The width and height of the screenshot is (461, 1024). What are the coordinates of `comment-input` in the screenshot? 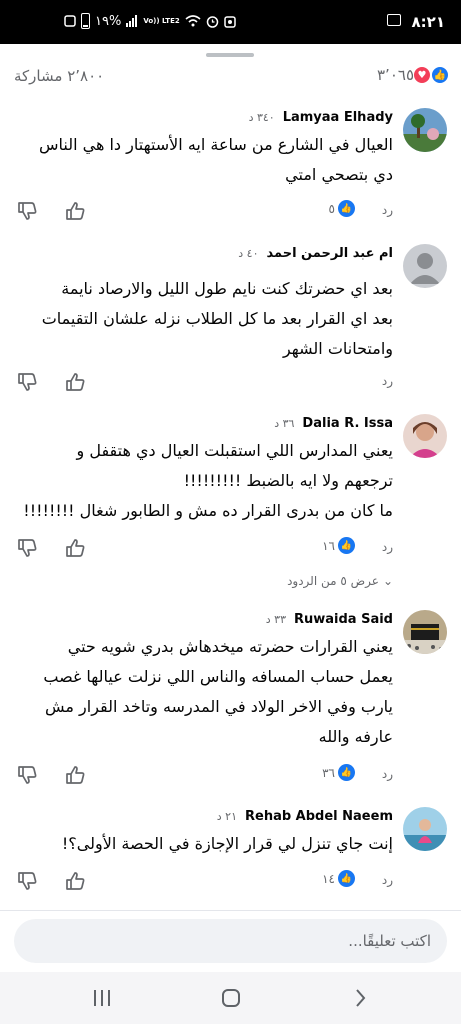 It's located at (230, 941).